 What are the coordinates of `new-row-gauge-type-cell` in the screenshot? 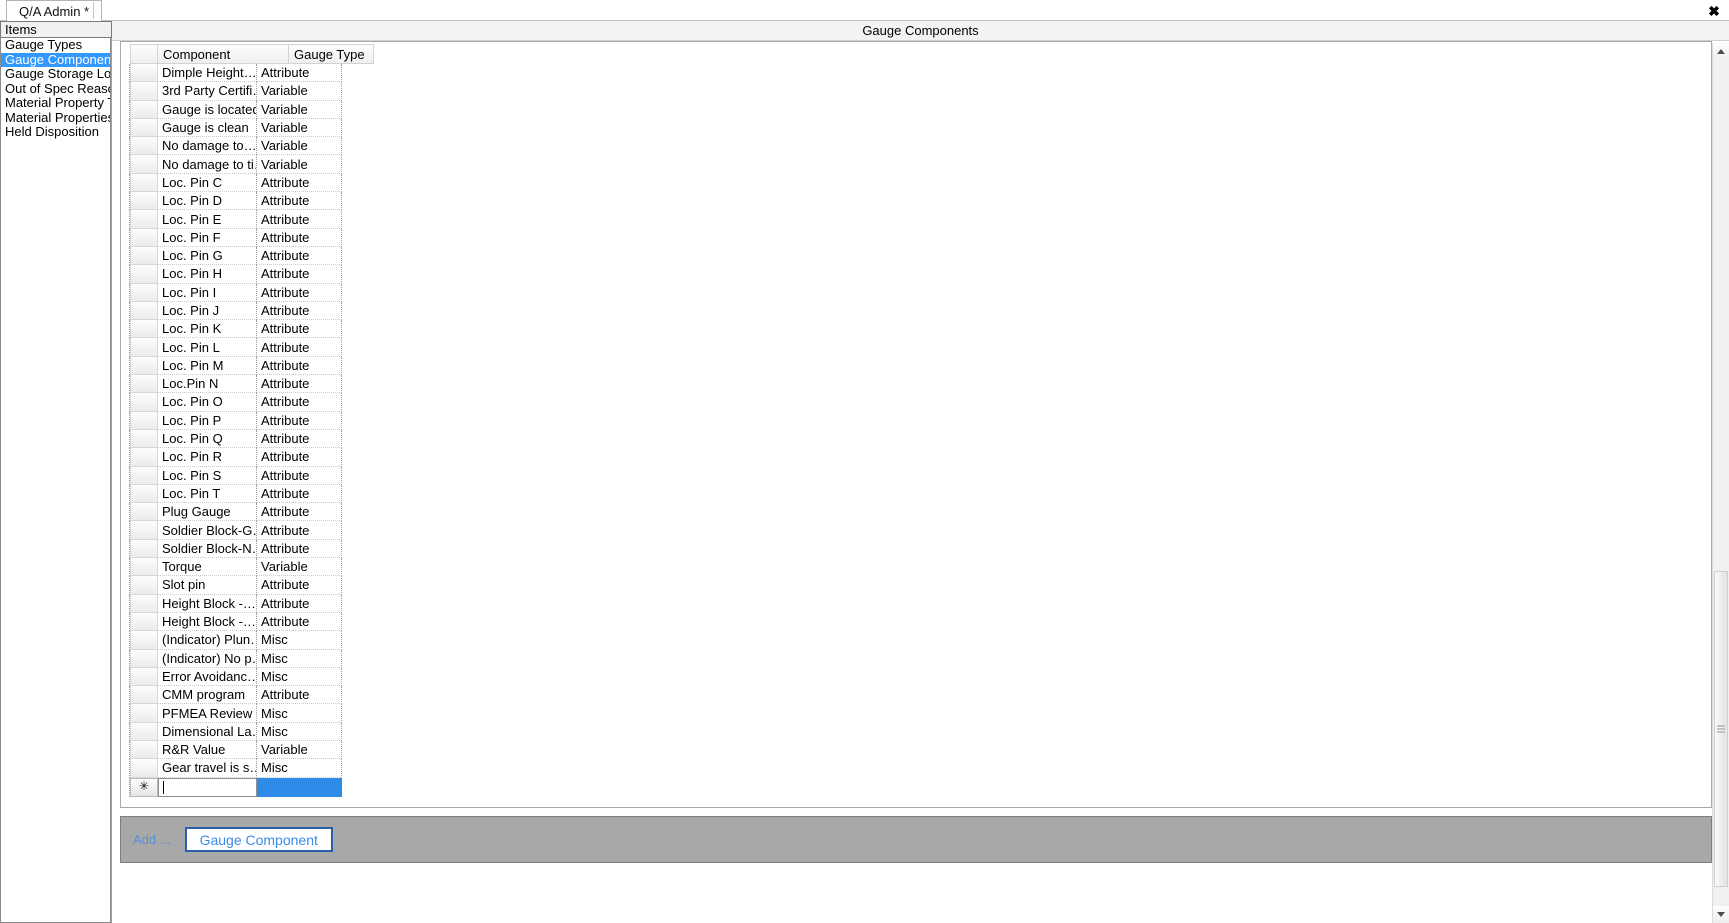 It's located at (299, 787).